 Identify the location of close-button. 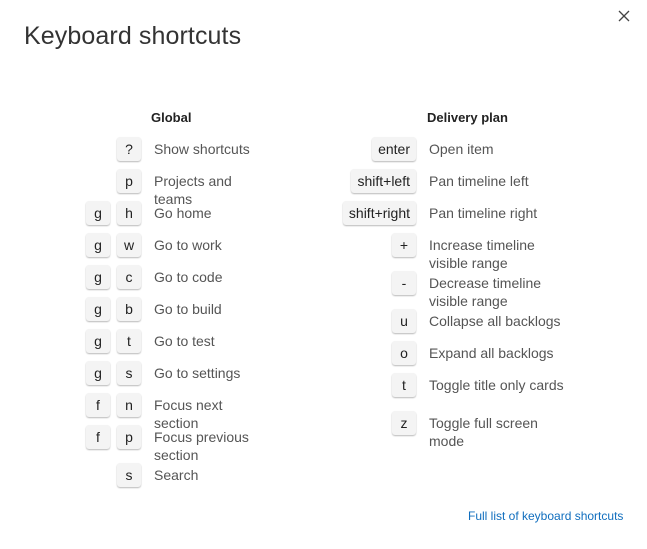
(624, 16).